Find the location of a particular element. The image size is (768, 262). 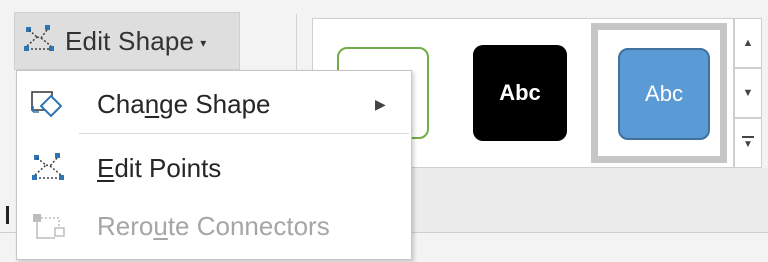

menu-item-reroute-connectors: Reroute Connectors is located at coordinates (214, 226).